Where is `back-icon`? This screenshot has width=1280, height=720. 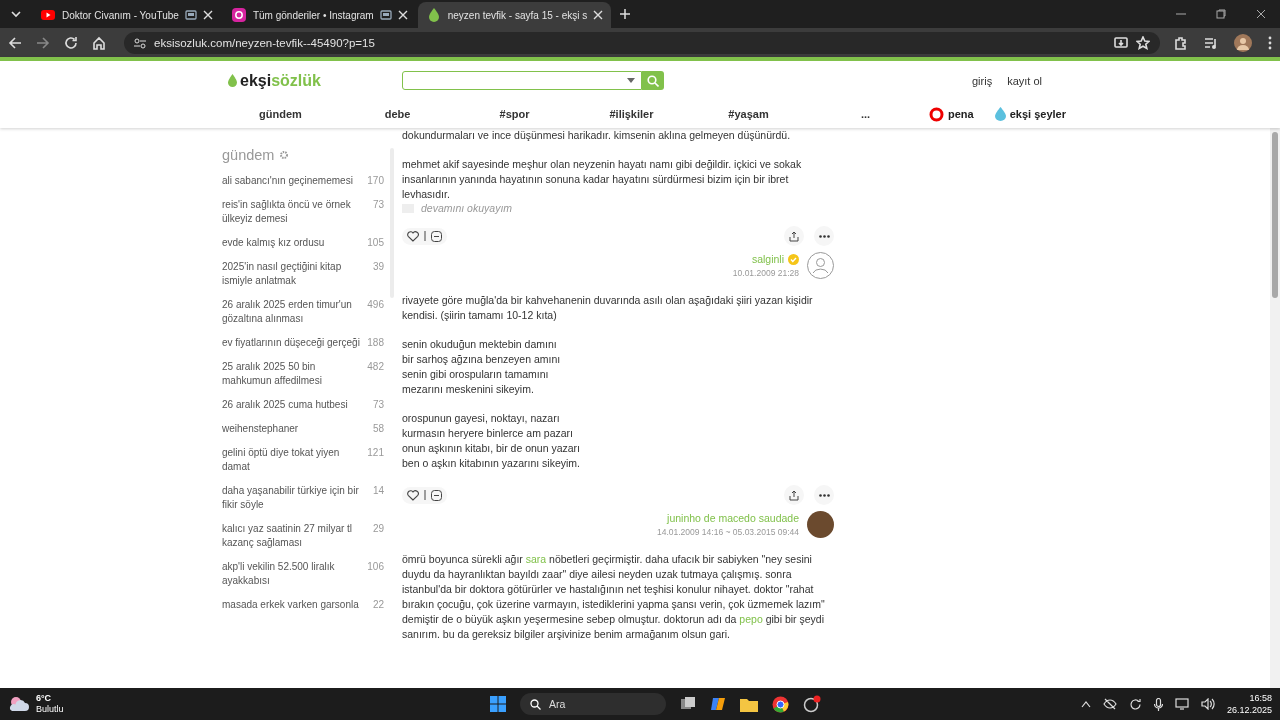 back-icon is located at coordinates (15, 42).